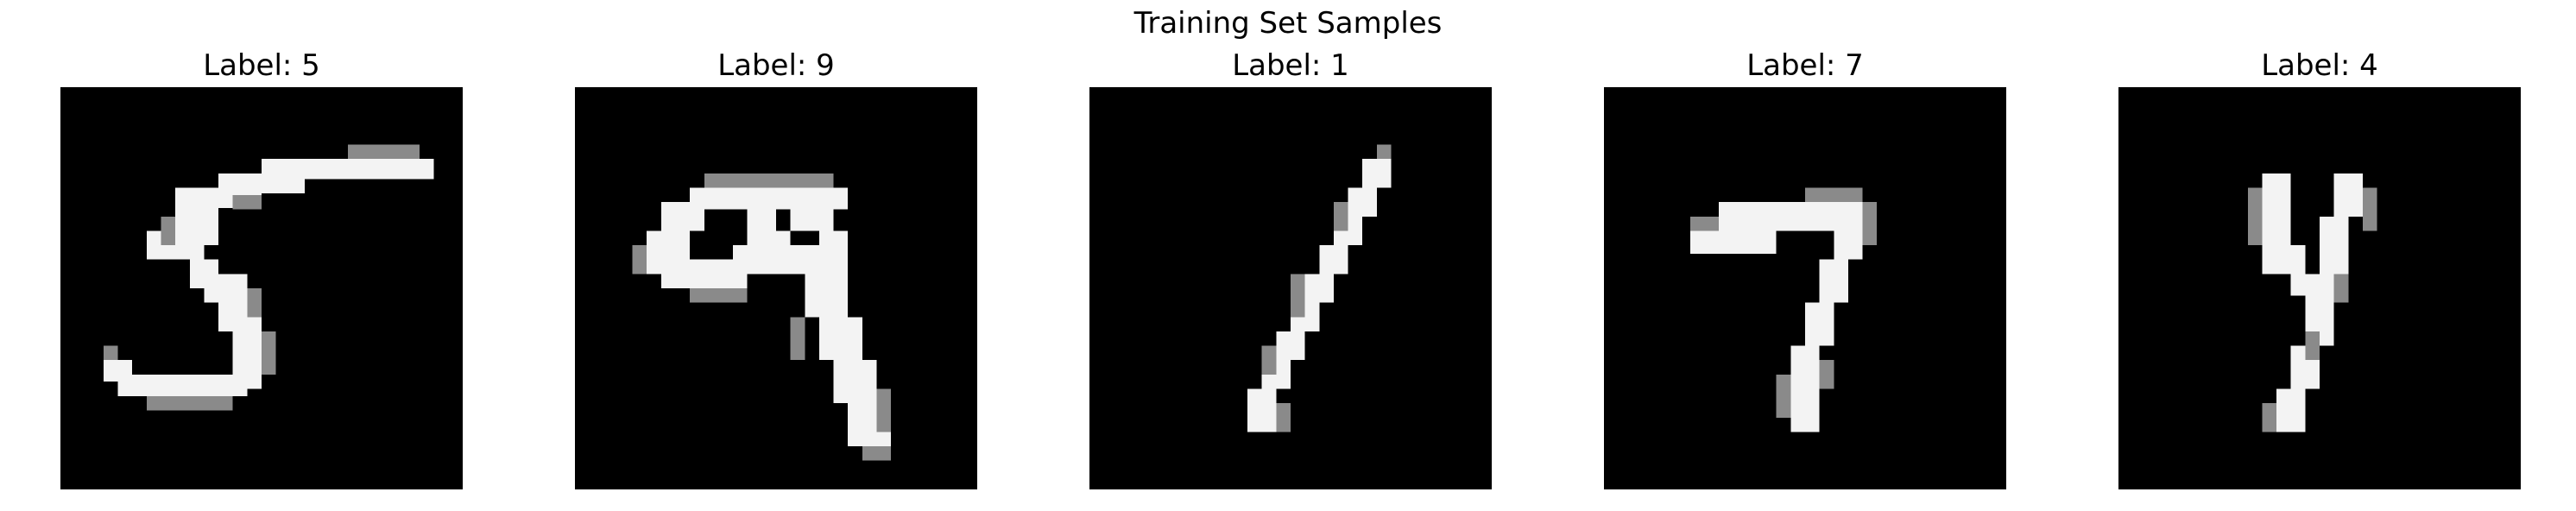  I want to click on sample-panel-4: Label: 7, so click(1805, 269).